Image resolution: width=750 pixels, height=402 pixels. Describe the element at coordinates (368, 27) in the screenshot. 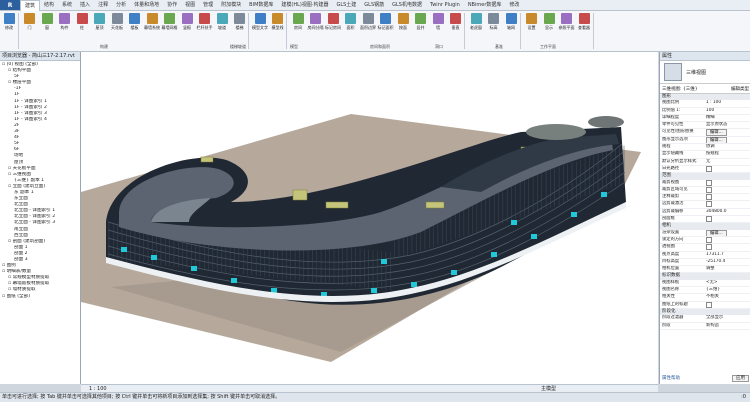

I see `ribbon-button-20: 面积边界` at that location.